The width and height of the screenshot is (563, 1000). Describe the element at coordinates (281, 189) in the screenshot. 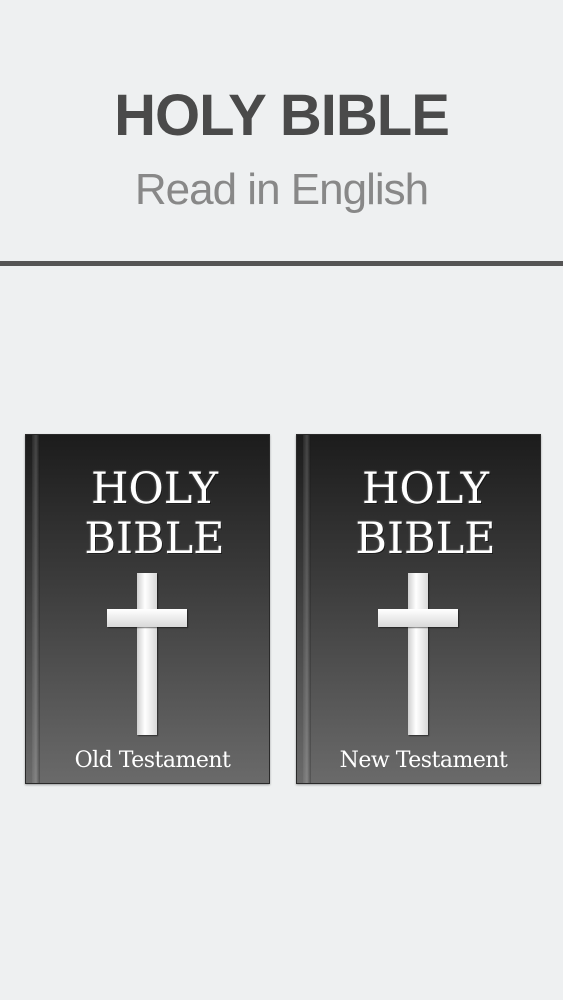

I see `app-subtitle: Read in English` at that location.